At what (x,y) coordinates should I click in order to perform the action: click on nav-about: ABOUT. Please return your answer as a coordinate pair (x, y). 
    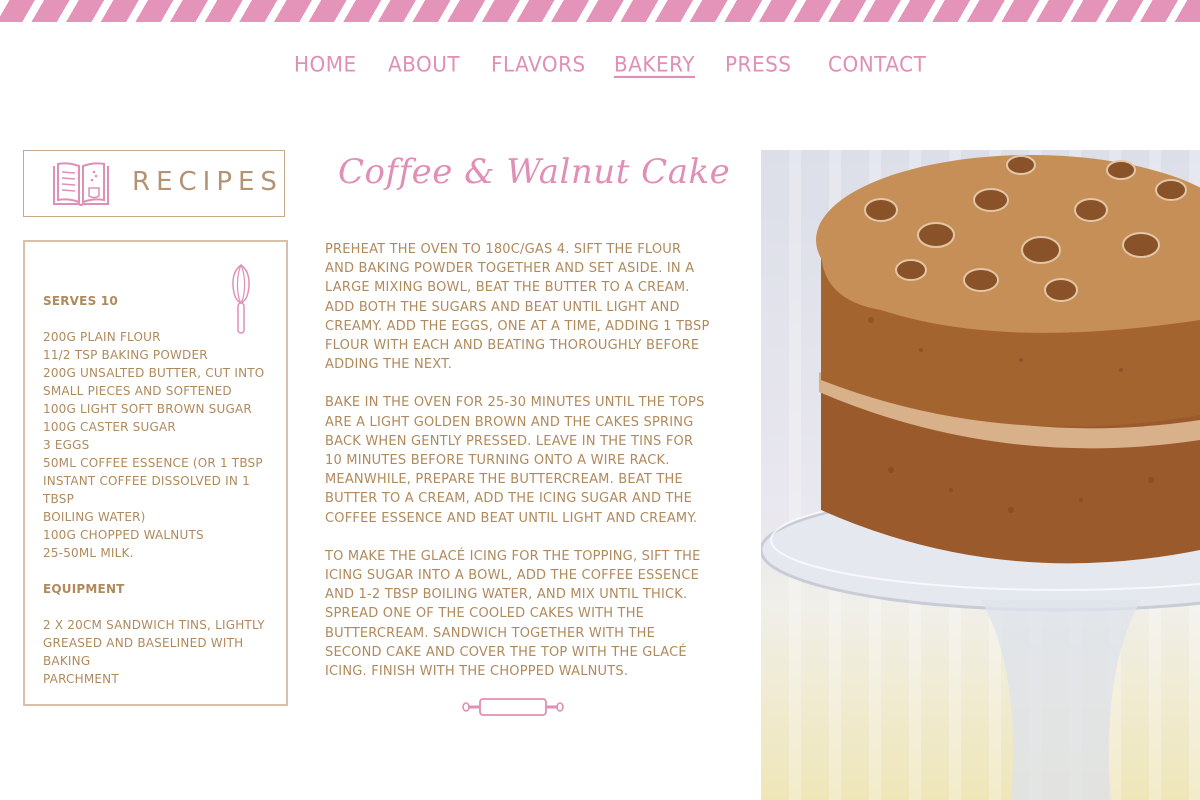
    Looking at the image, I should click on (424, 64).